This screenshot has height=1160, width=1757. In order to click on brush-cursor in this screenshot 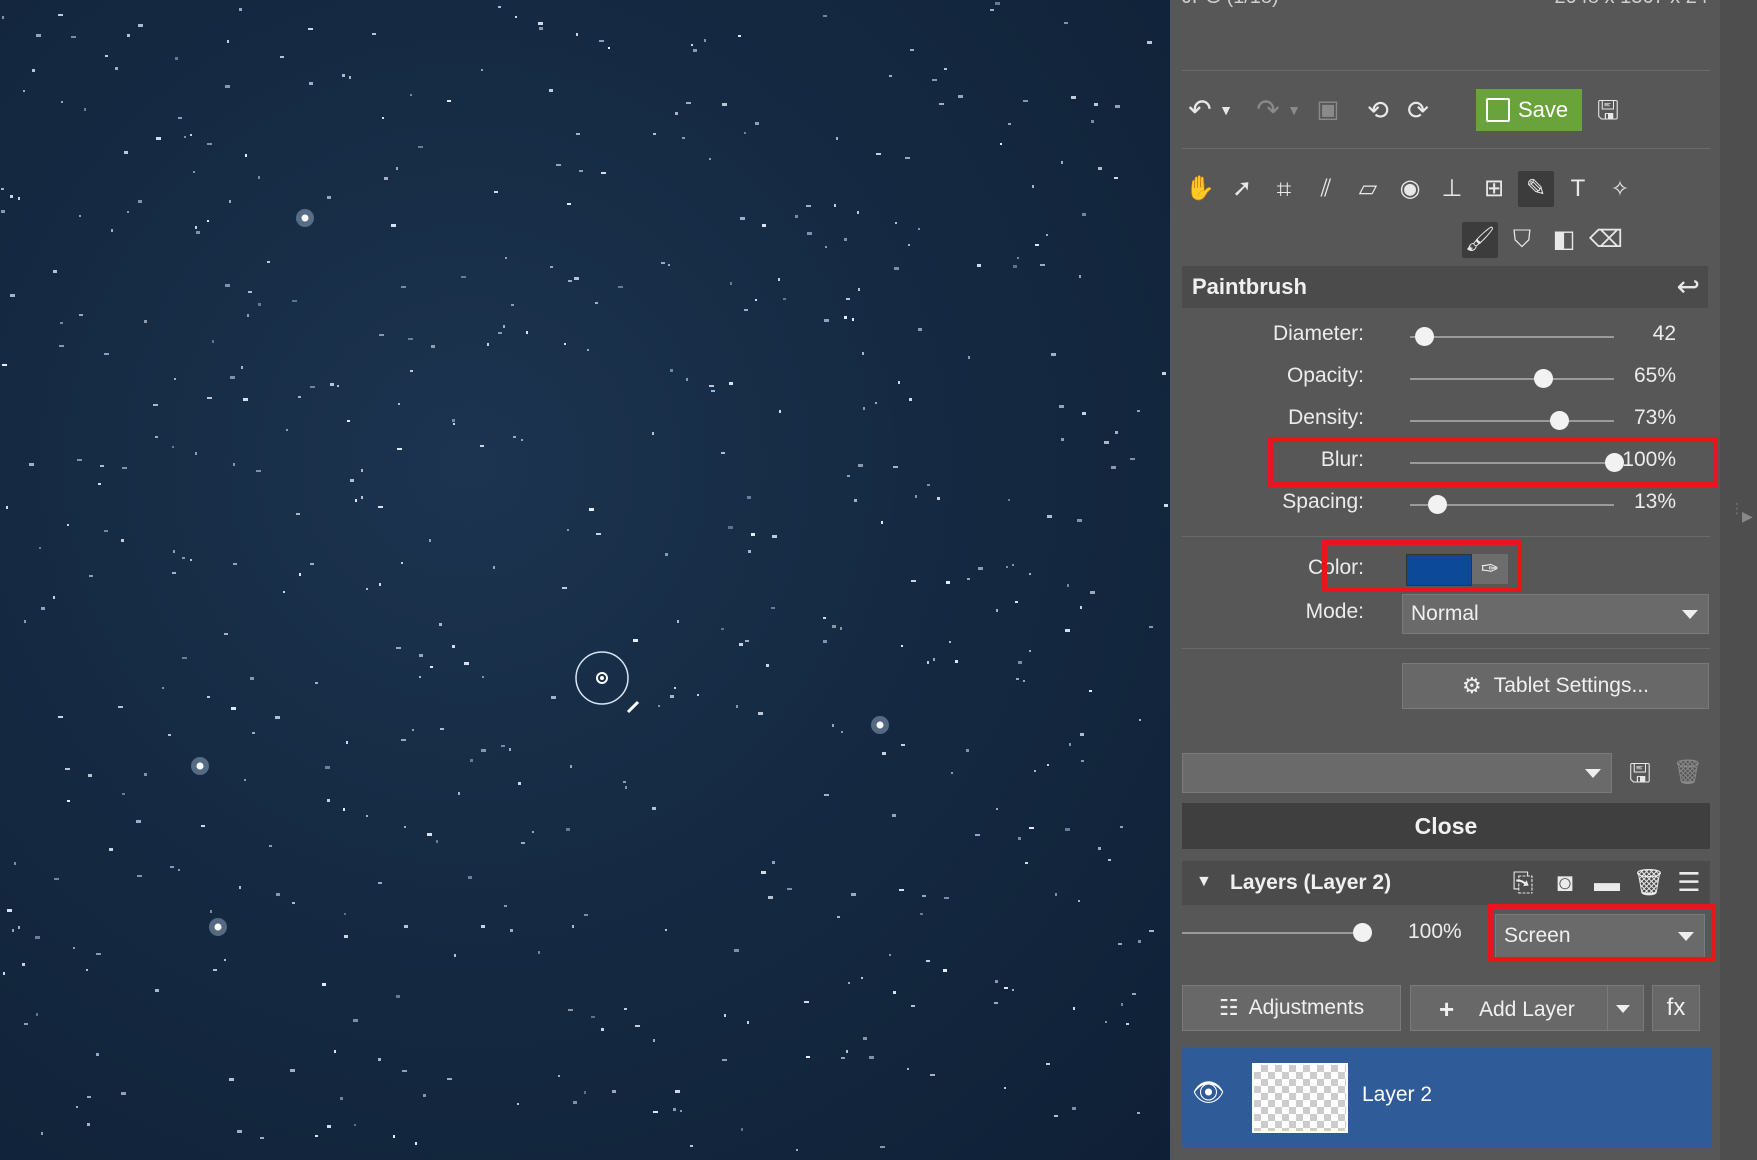, I will do `click(607, 682)`.